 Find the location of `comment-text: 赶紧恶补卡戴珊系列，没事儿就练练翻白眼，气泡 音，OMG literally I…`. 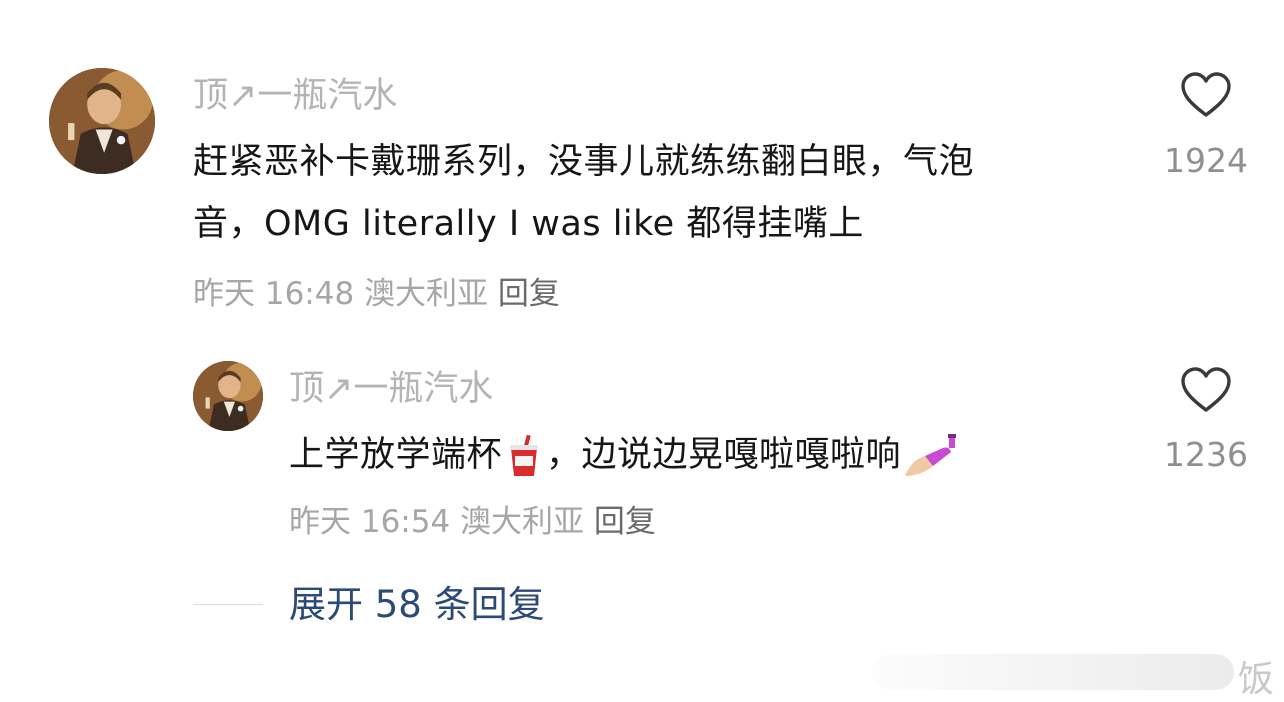

comment-text: 赶紧恶补卡戴珊系列，没事儿就练练翻白眼，气泡 音，OMG literally I… is located at coordinates (663, 193).